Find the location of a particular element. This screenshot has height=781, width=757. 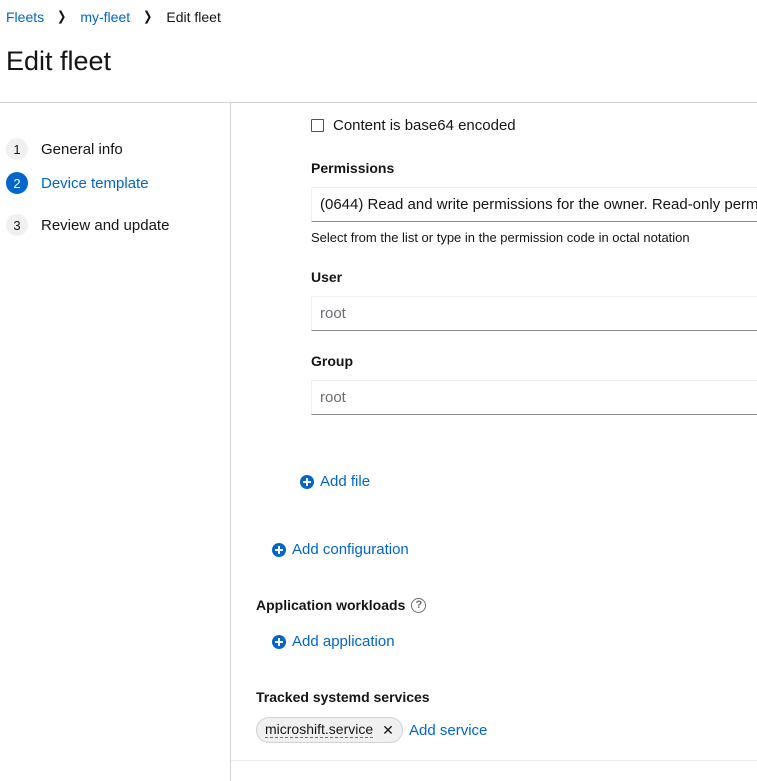

wizard-nav-divider is located at coordinates (230, 442).